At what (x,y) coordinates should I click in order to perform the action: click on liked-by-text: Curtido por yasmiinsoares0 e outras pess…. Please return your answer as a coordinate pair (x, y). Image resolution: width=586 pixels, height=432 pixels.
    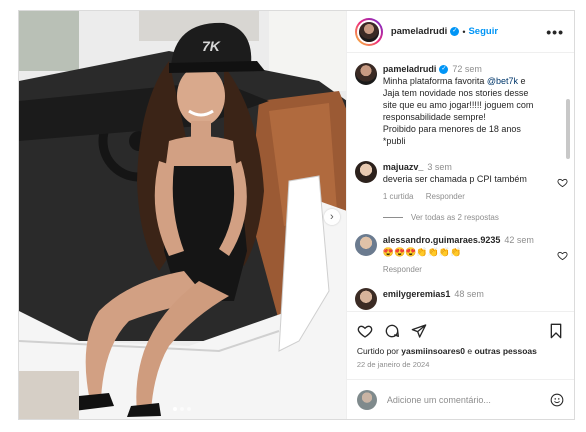
    Looking at the image, I should click on (460, 351).